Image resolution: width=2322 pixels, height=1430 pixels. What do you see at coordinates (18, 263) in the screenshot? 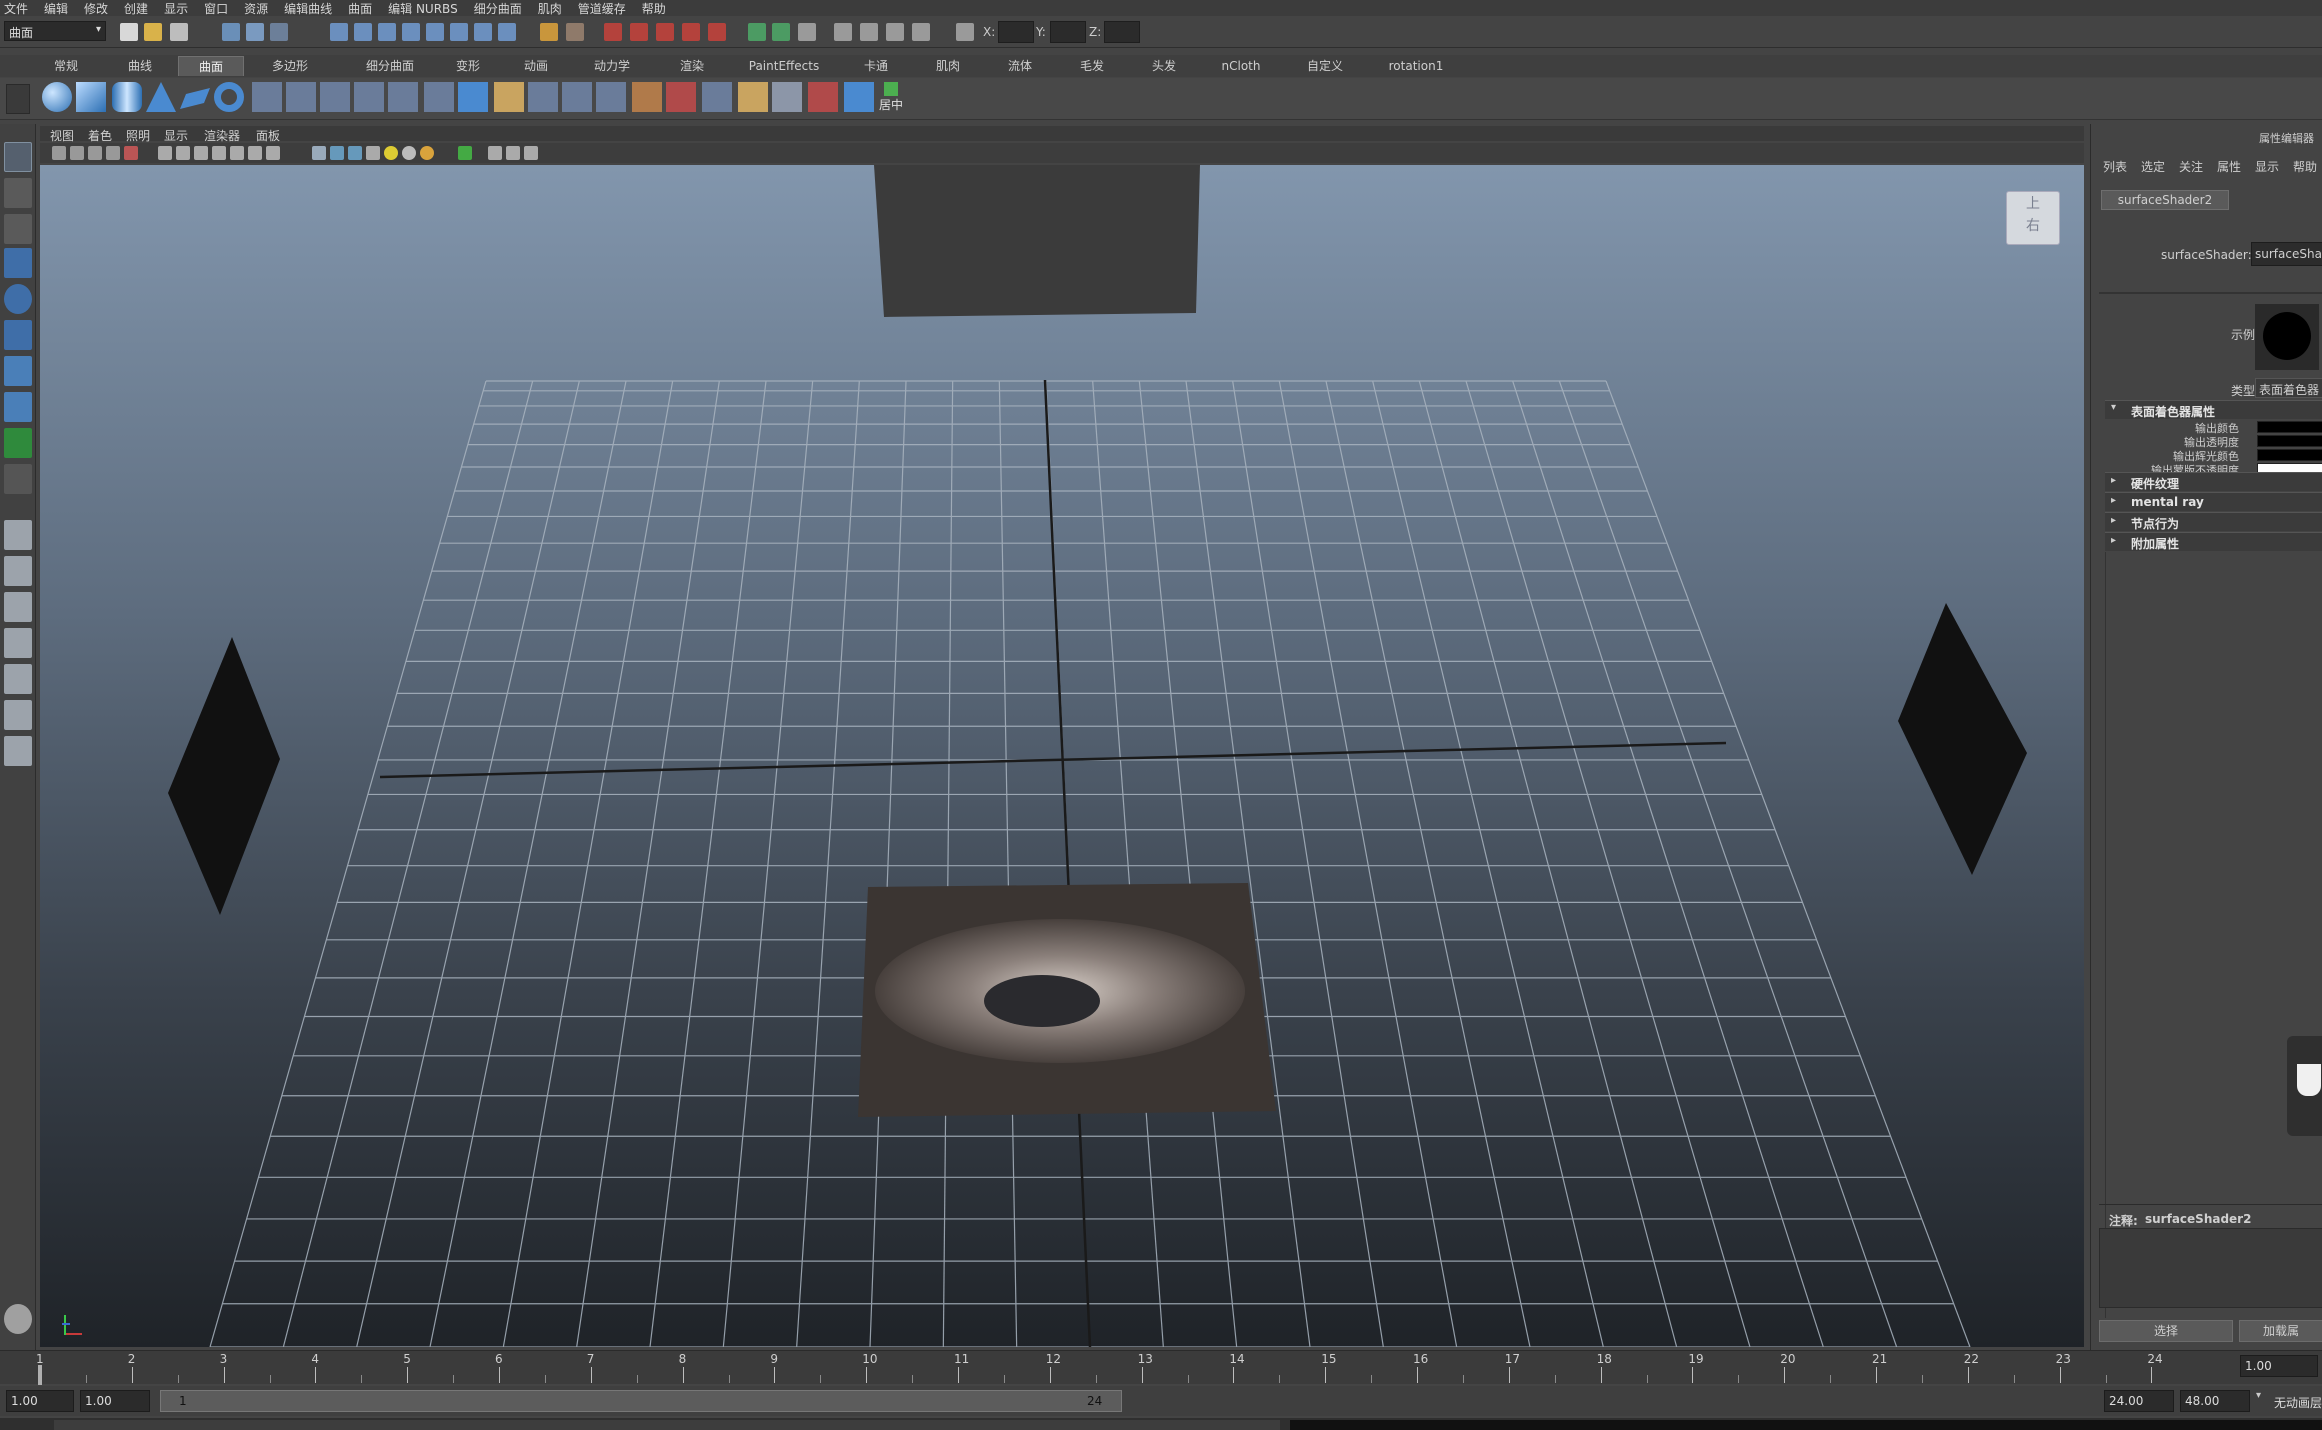
I see `move-tool-icon` at bounding box center [18, 263].